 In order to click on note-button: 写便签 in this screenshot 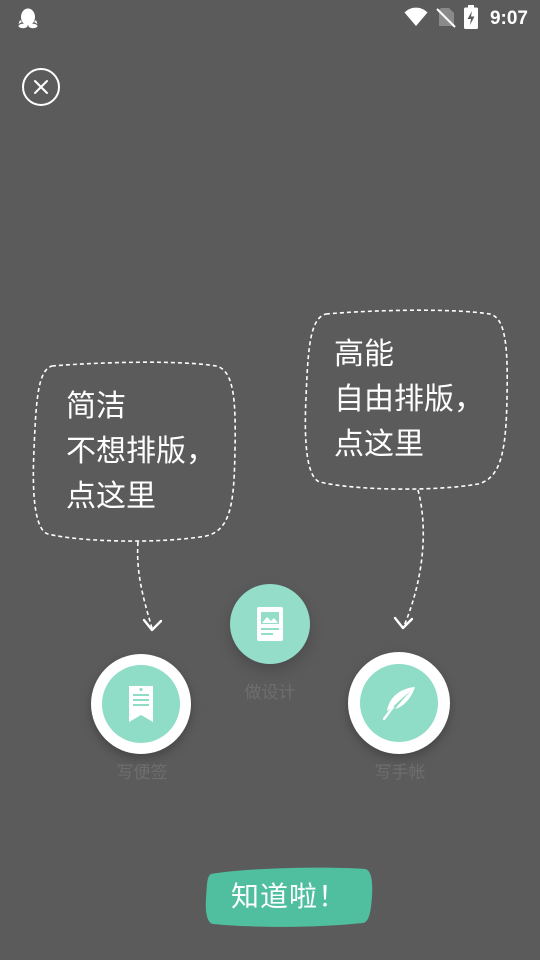, I will do `click(142, 719)`.